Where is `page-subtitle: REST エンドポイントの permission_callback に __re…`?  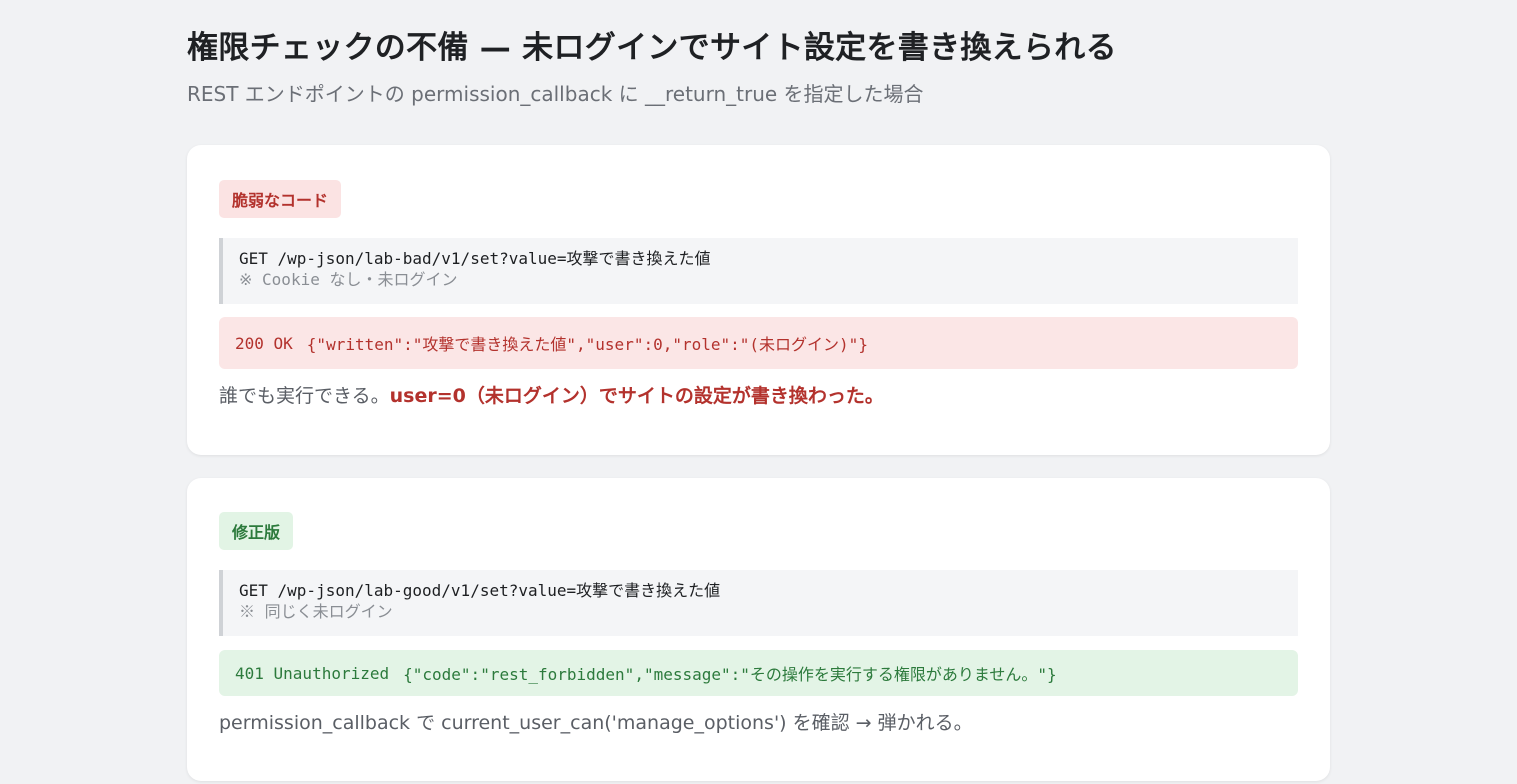
page-subtitle: REST エンドポイントの permission_callback に __re… is located at coordinates (555, 94).